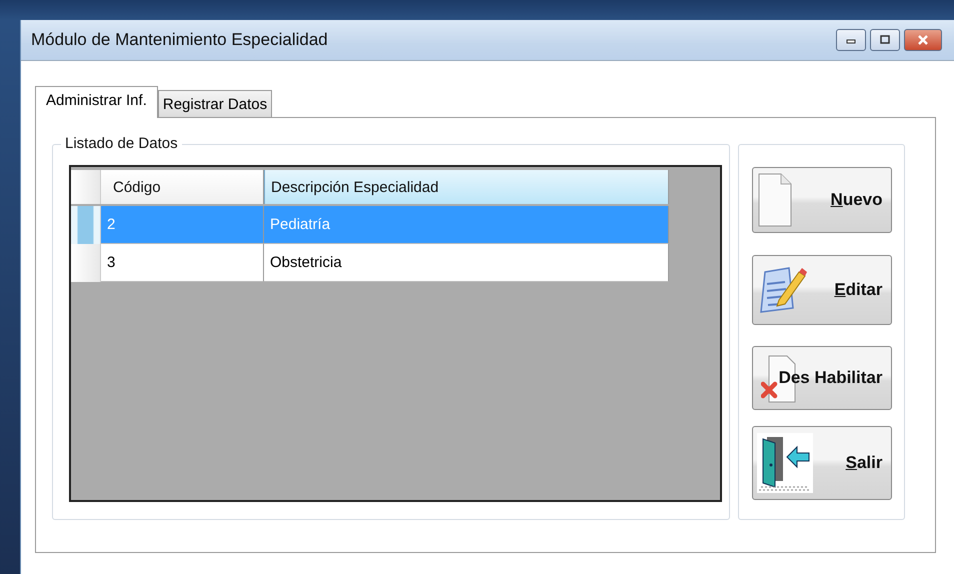 This screenshot has width=954, height=574. I want to click on new-button: Nuevo, so click(822, 200).